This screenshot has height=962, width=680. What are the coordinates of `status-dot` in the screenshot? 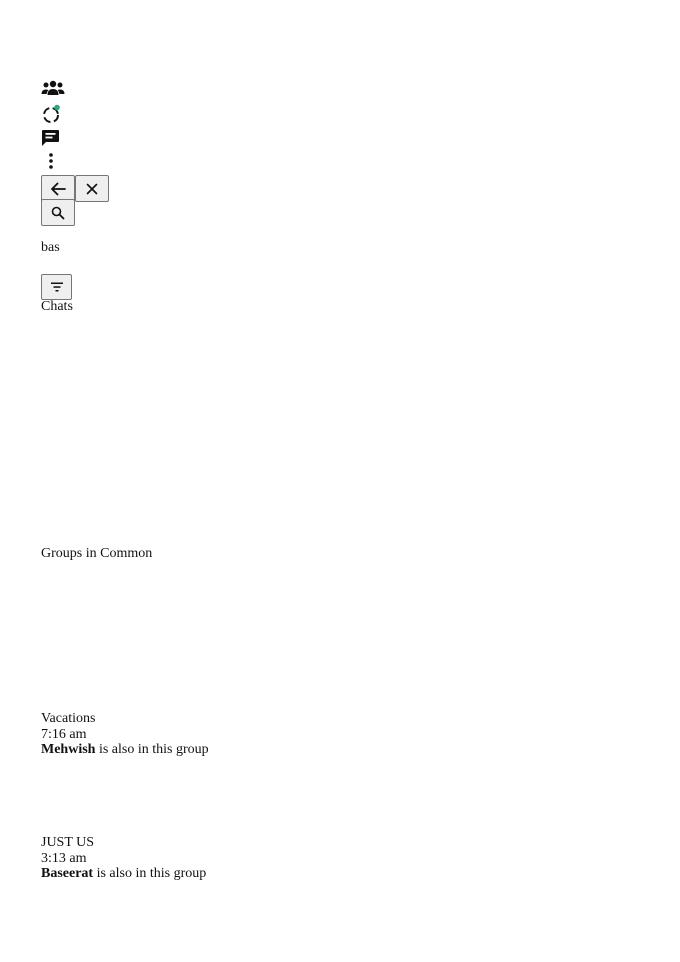 It's located at (57, 107).